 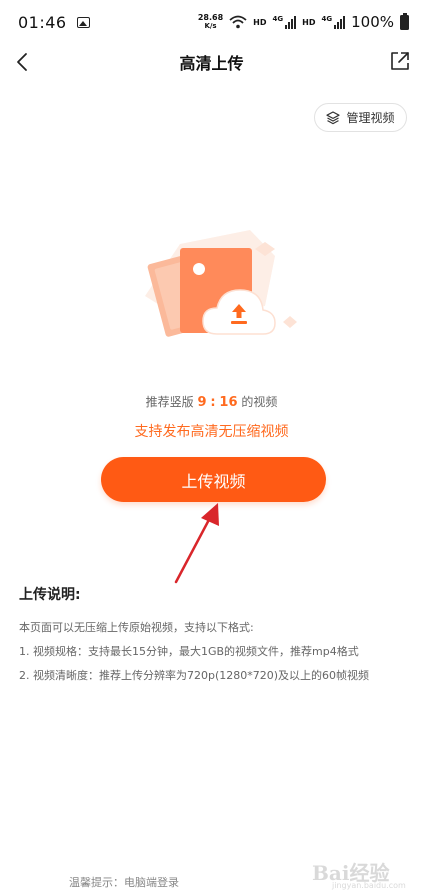 What do you see at coordinates (238, 22) in the screenshot?
I see `wifi-icon` at bounding box center [238, 22].